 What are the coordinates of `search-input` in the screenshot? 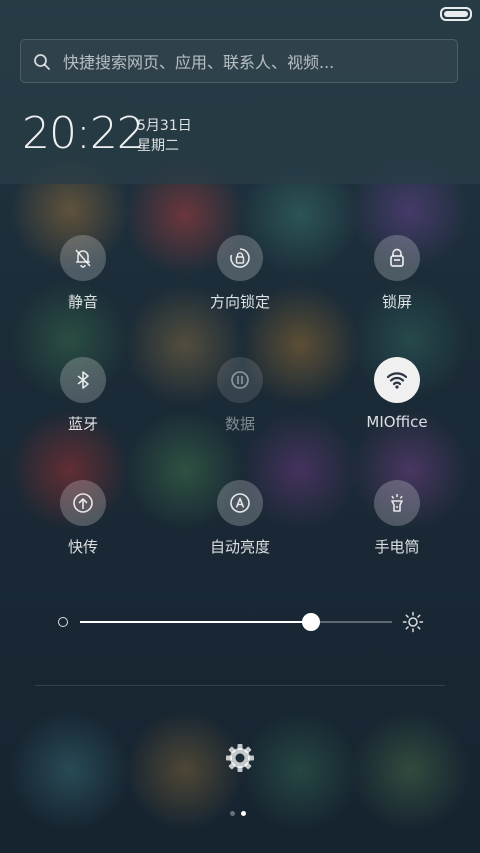 It's located at (254, 62).